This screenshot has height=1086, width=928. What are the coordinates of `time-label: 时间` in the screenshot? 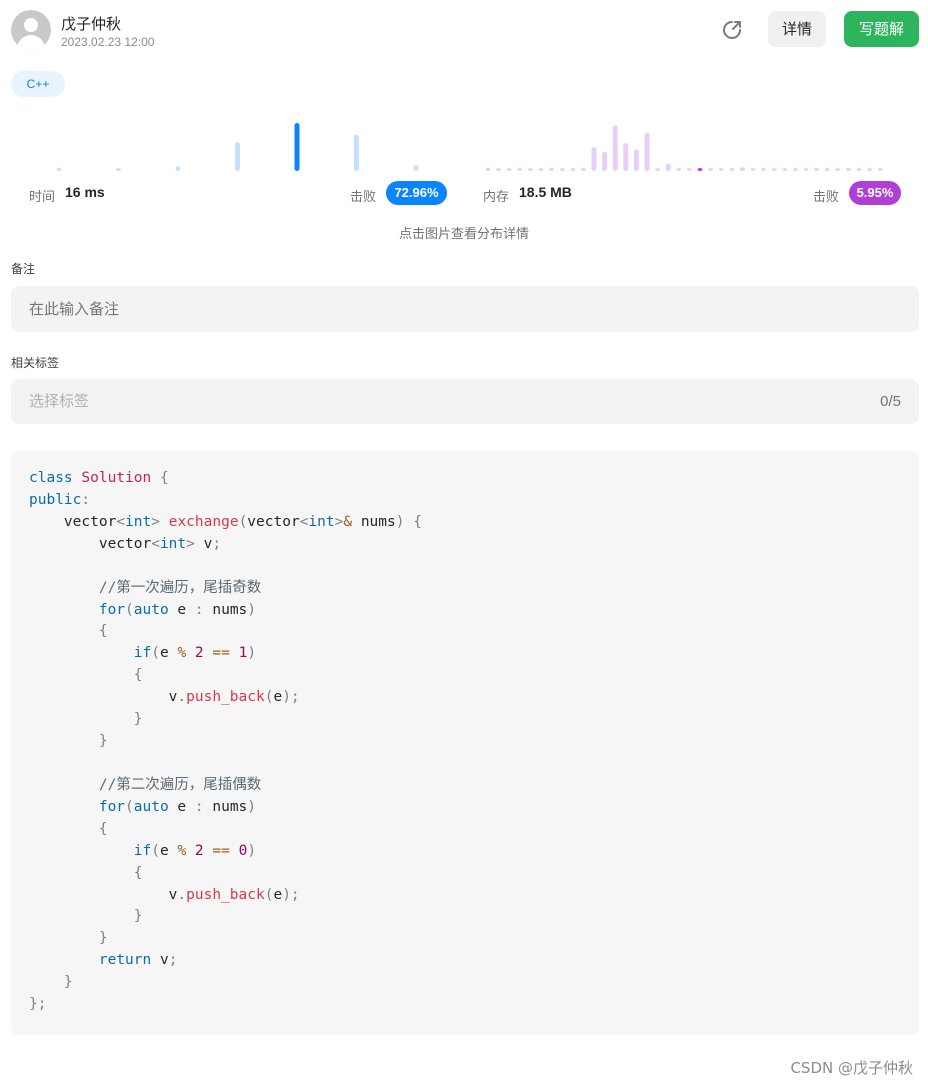 It's located at (42, 197).